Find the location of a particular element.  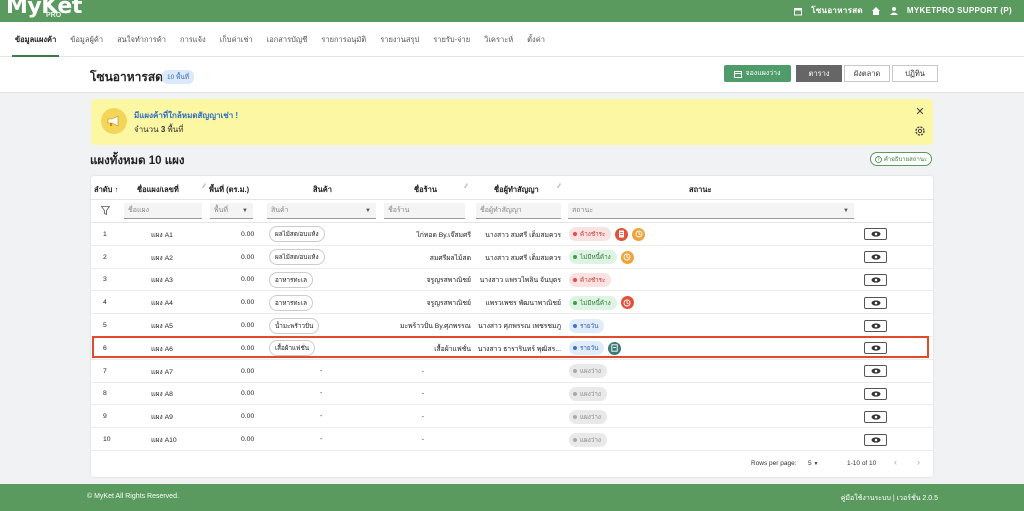

cell-no: 1 is located at coordinates (105, 234).